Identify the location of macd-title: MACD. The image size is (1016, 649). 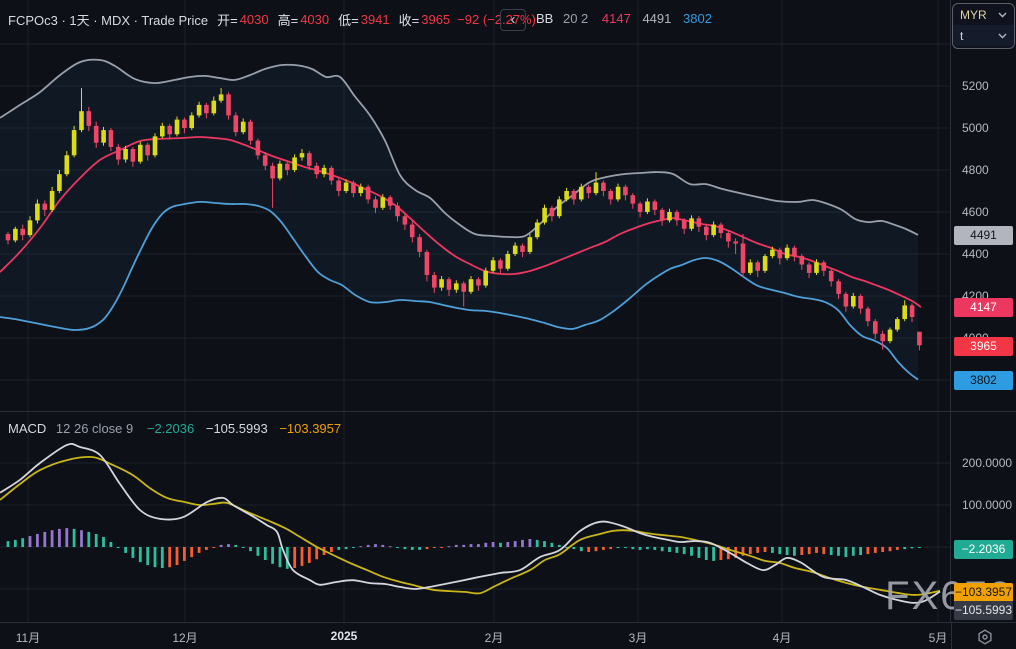
(27, 428).